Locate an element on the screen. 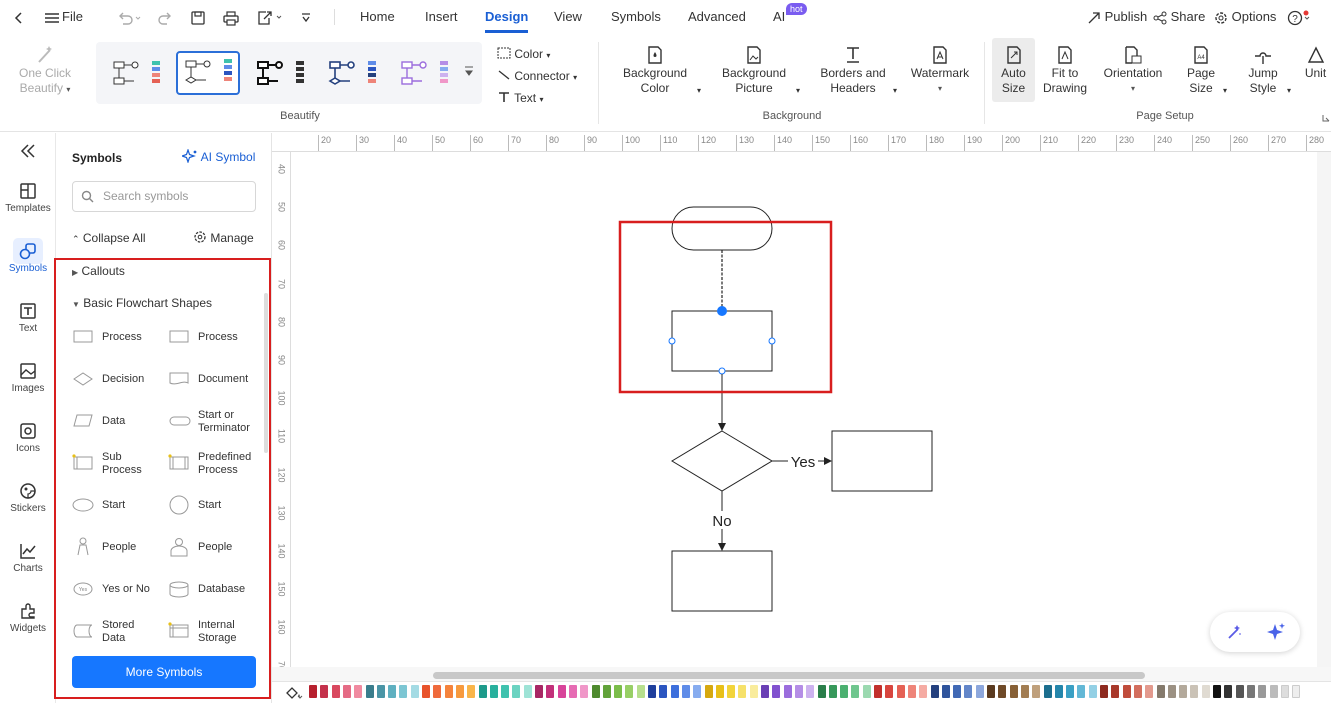 Image resolution: width=1331 pixels, height=704 pixels. unit-button: Unit is located at coordinates (1315, 60).